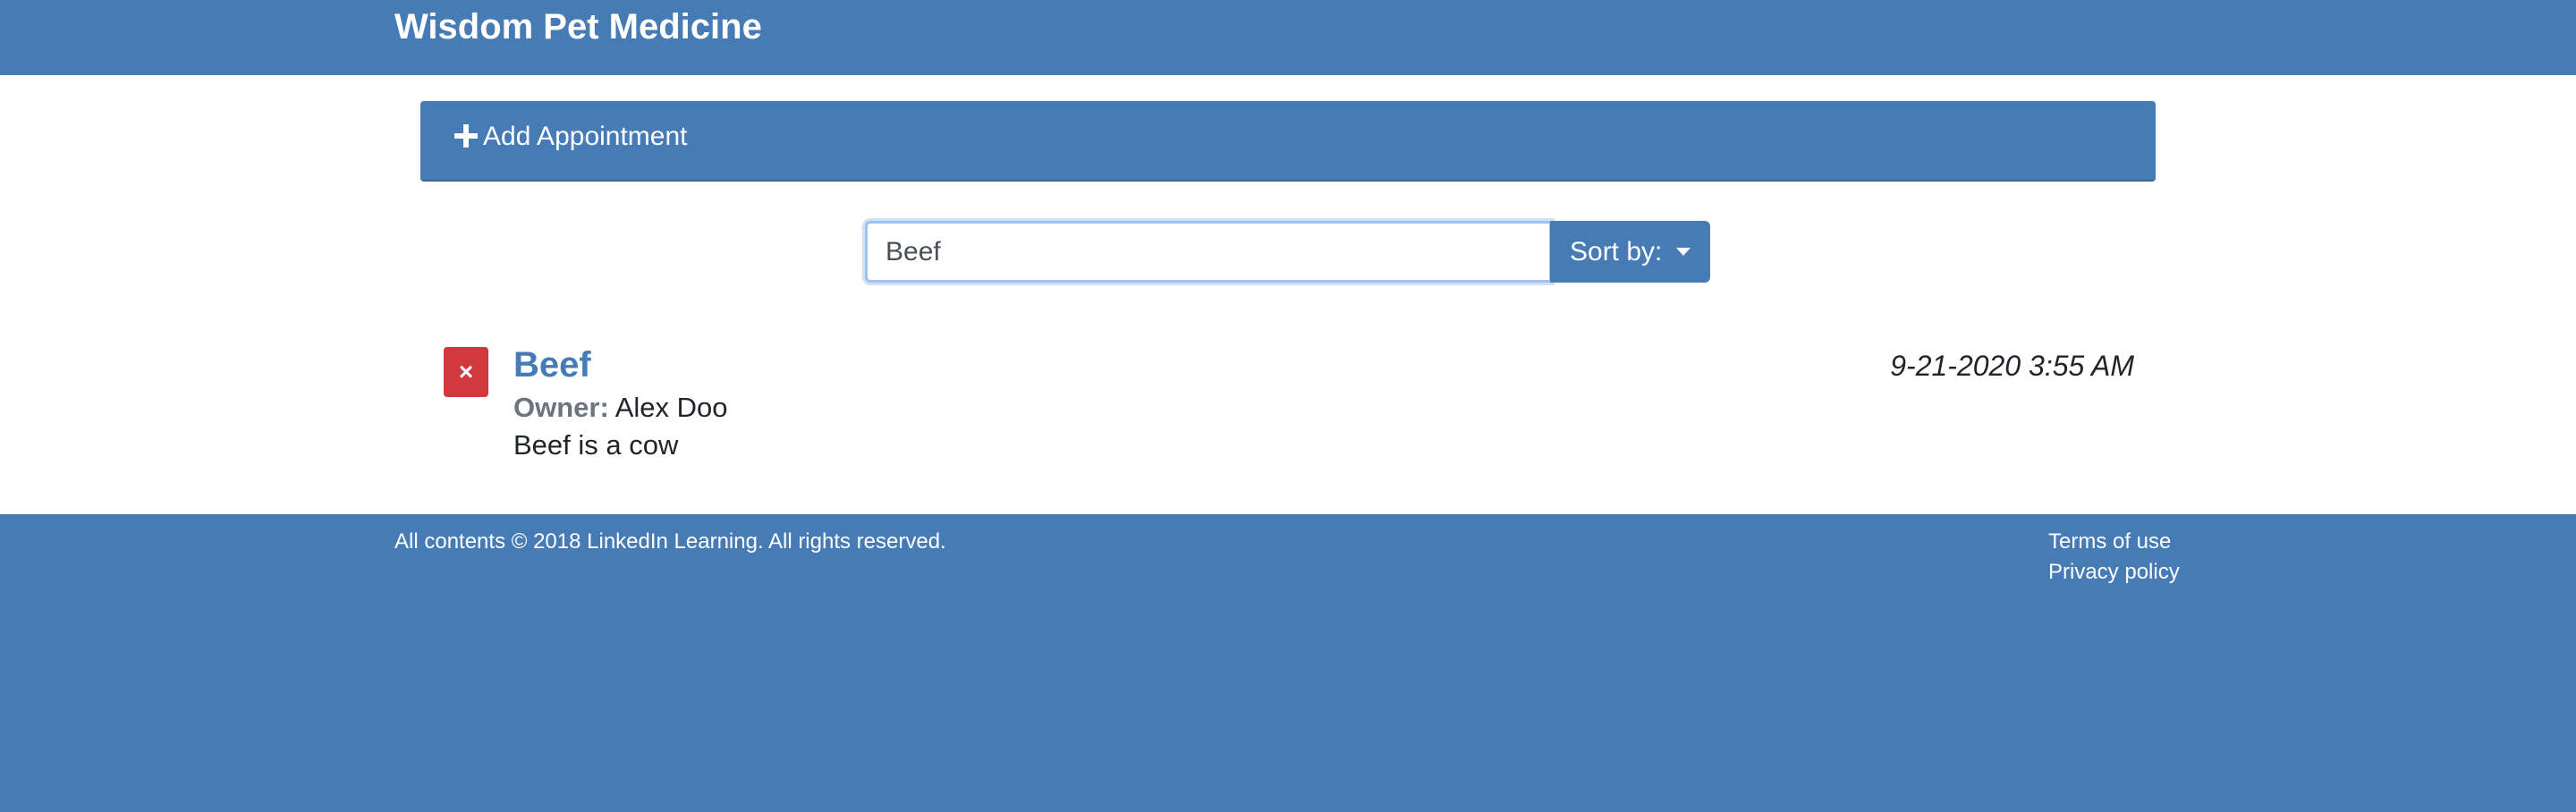  Describe the element at coordinates (1616, 252) in the screenshot. I see `sort-by-label: Sort by:` at that location.